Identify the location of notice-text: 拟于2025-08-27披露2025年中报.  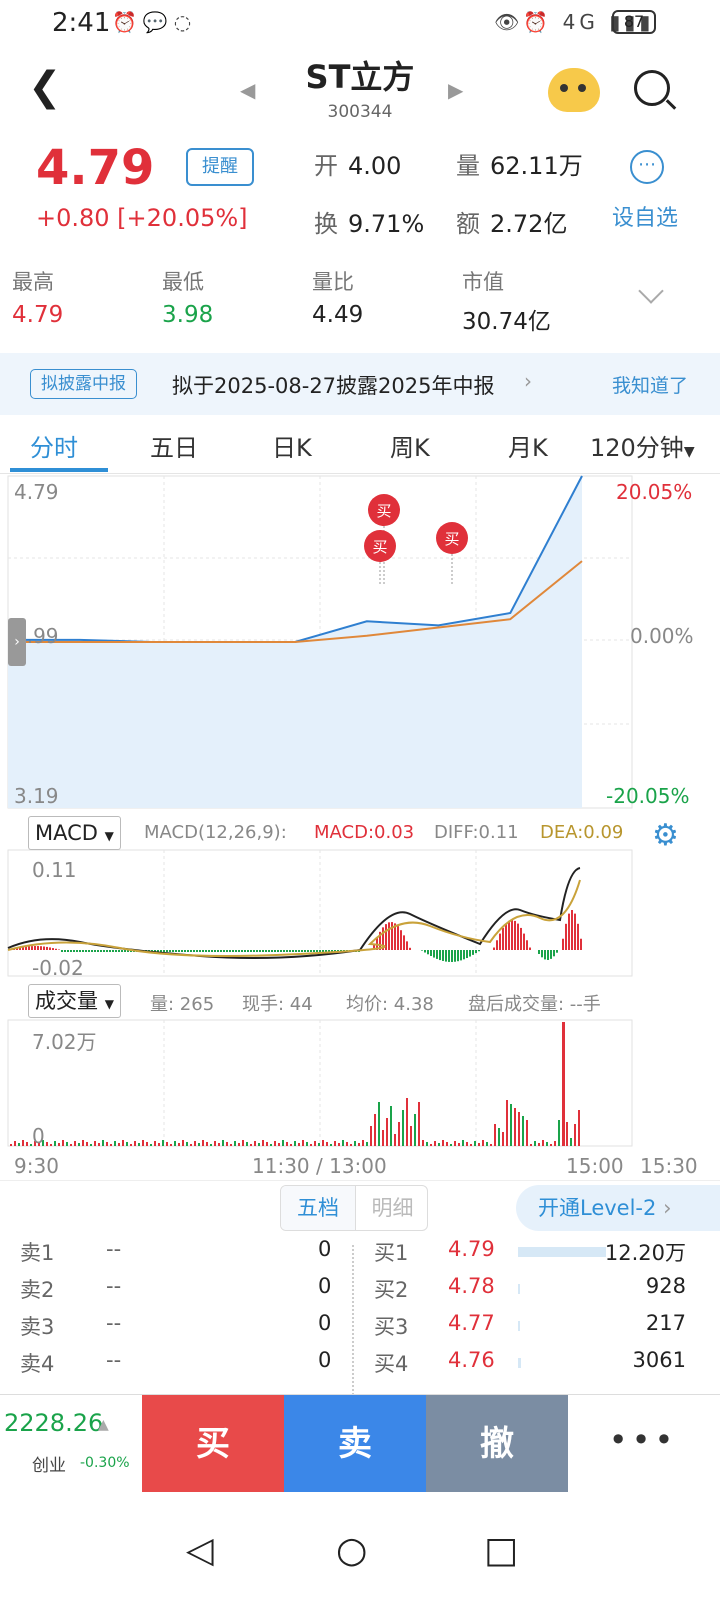
(333, 385).